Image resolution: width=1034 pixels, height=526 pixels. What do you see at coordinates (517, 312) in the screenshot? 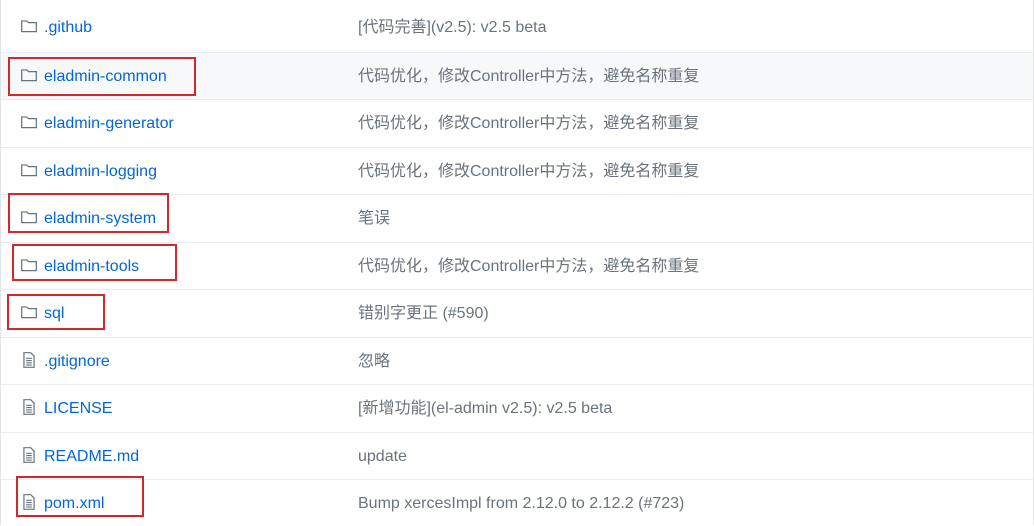
I see `file-row: sql 错别字更正 (#590)` at bounding box center [517, 312].